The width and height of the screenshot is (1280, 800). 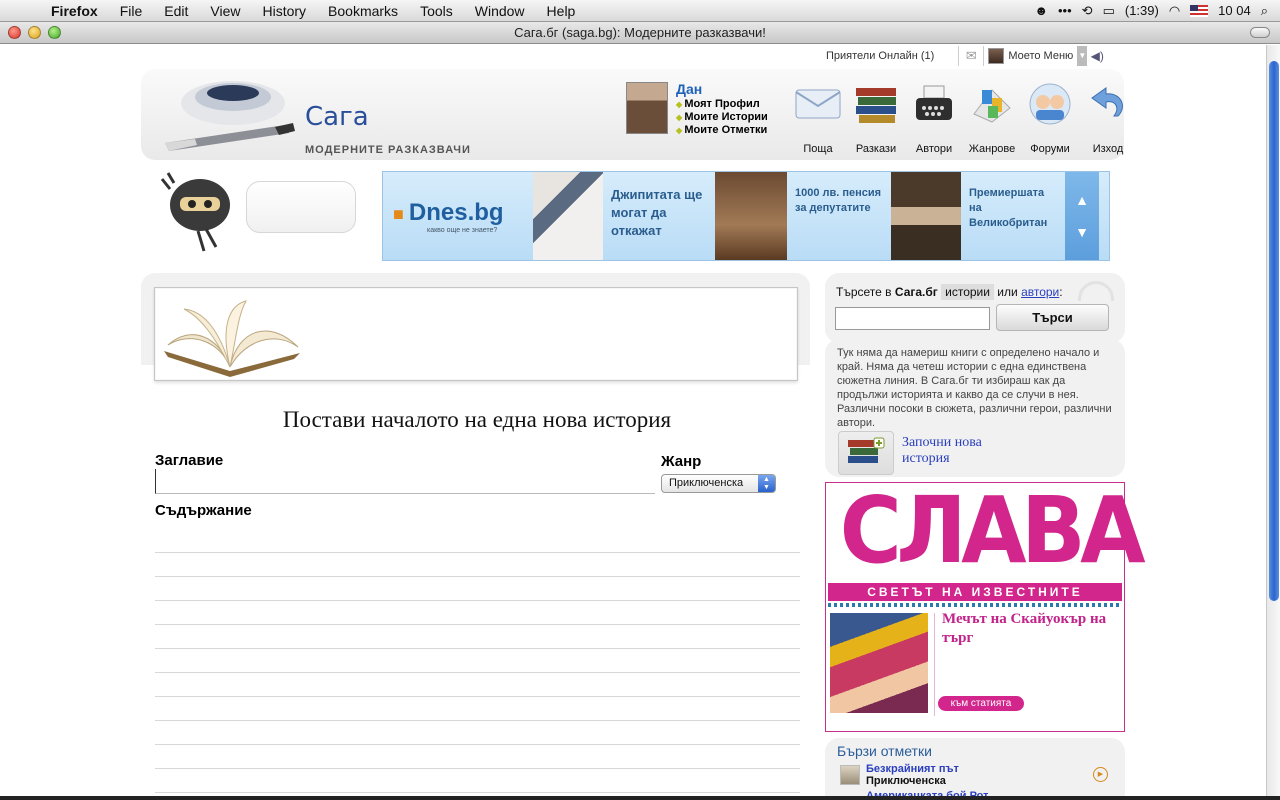 What do you see at coordinates (722, 104) in the screenshot?
I see `my-profile-link: Моят Профил` at bounding box center [722, 104].